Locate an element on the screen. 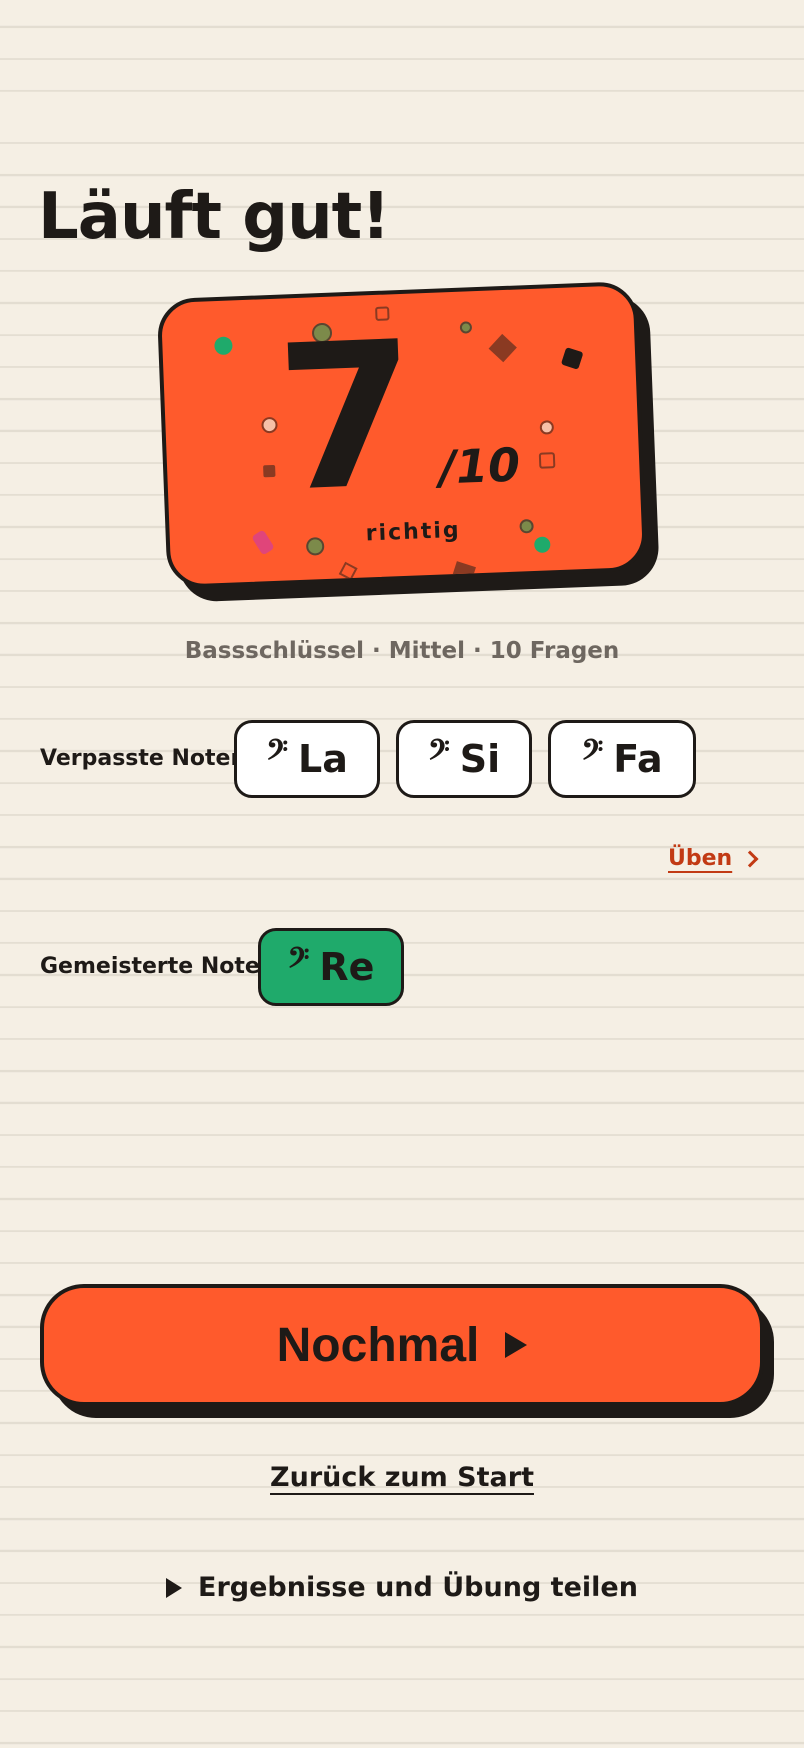 The width and height of the screenshot is (804, 1748). missed-note-chip-si: 𝄢 Si is located at coordinates (464, 759).